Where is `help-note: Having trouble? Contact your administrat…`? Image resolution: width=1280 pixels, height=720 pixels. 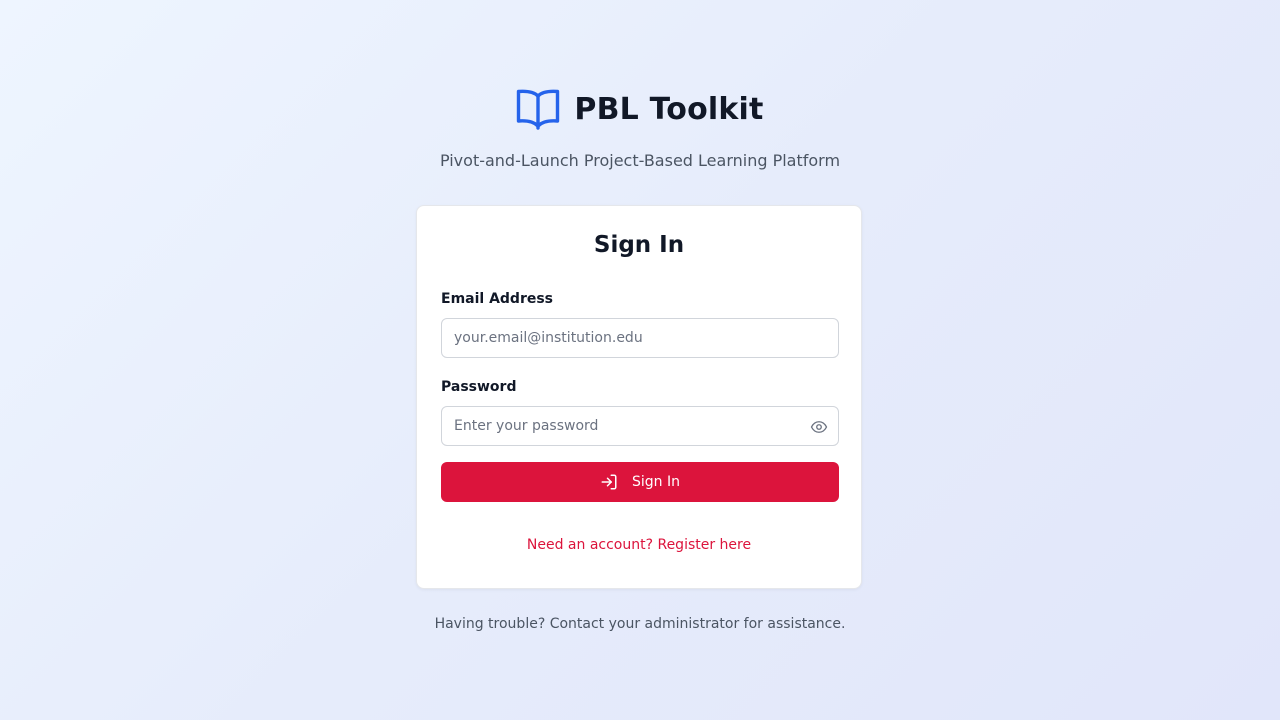 help-note: Having trouble? Contact your administrat… is located at coordinates (640, 624).